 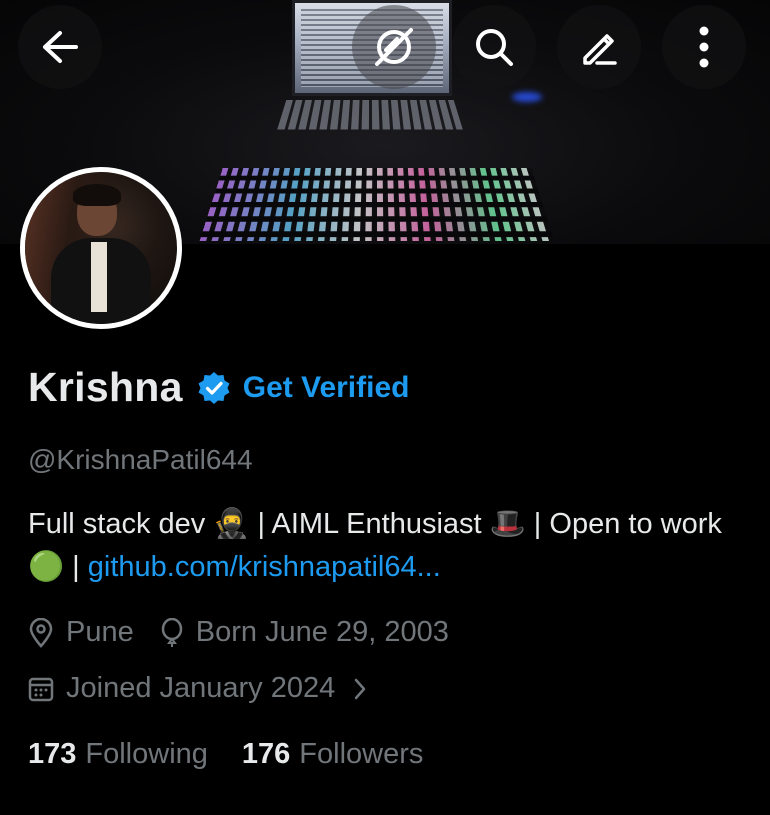 I want to click on calendar-icon, so click(x=41, y=689).